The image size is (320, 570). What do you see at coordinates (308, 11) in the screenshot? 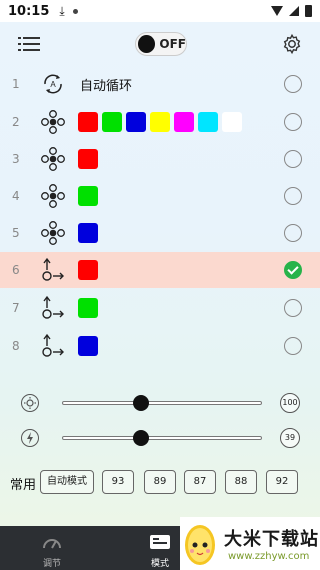
I see `battery-icon` at bounding box center [308, 11].